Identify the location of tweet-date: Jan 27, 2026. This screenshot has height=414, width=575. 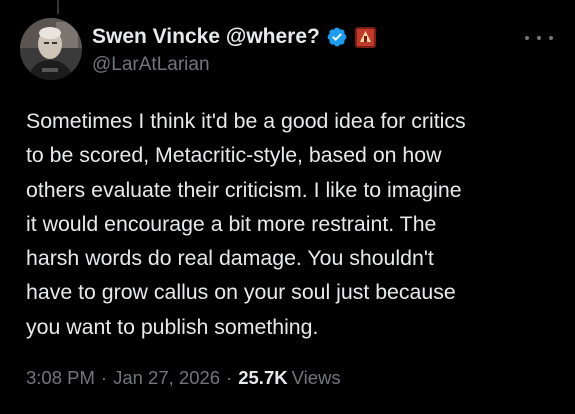
(166, 378).